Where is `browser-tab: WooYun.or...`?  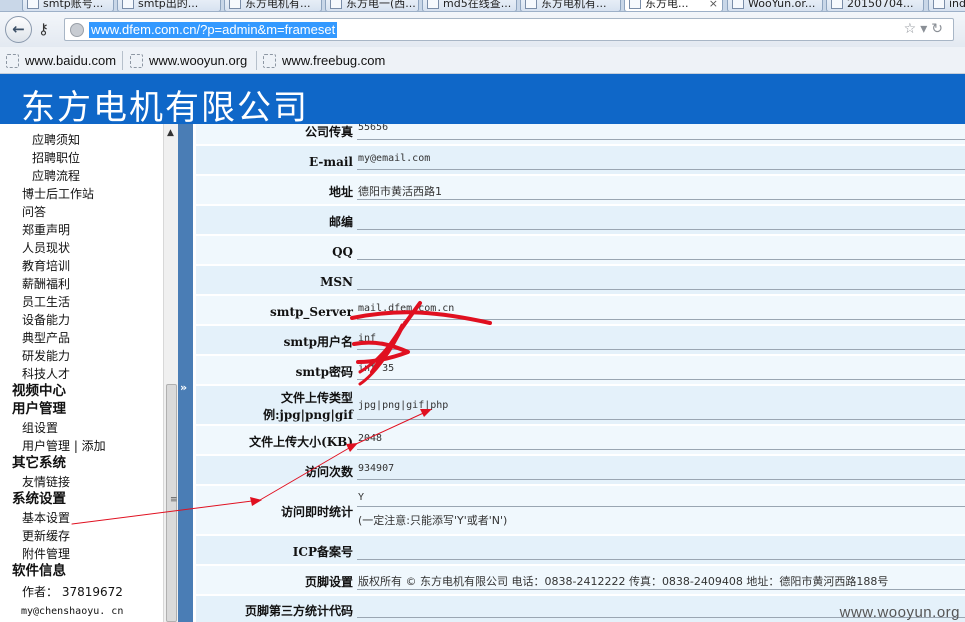 browser-tab: WooYun.or... is located at coordinates (775, 5).